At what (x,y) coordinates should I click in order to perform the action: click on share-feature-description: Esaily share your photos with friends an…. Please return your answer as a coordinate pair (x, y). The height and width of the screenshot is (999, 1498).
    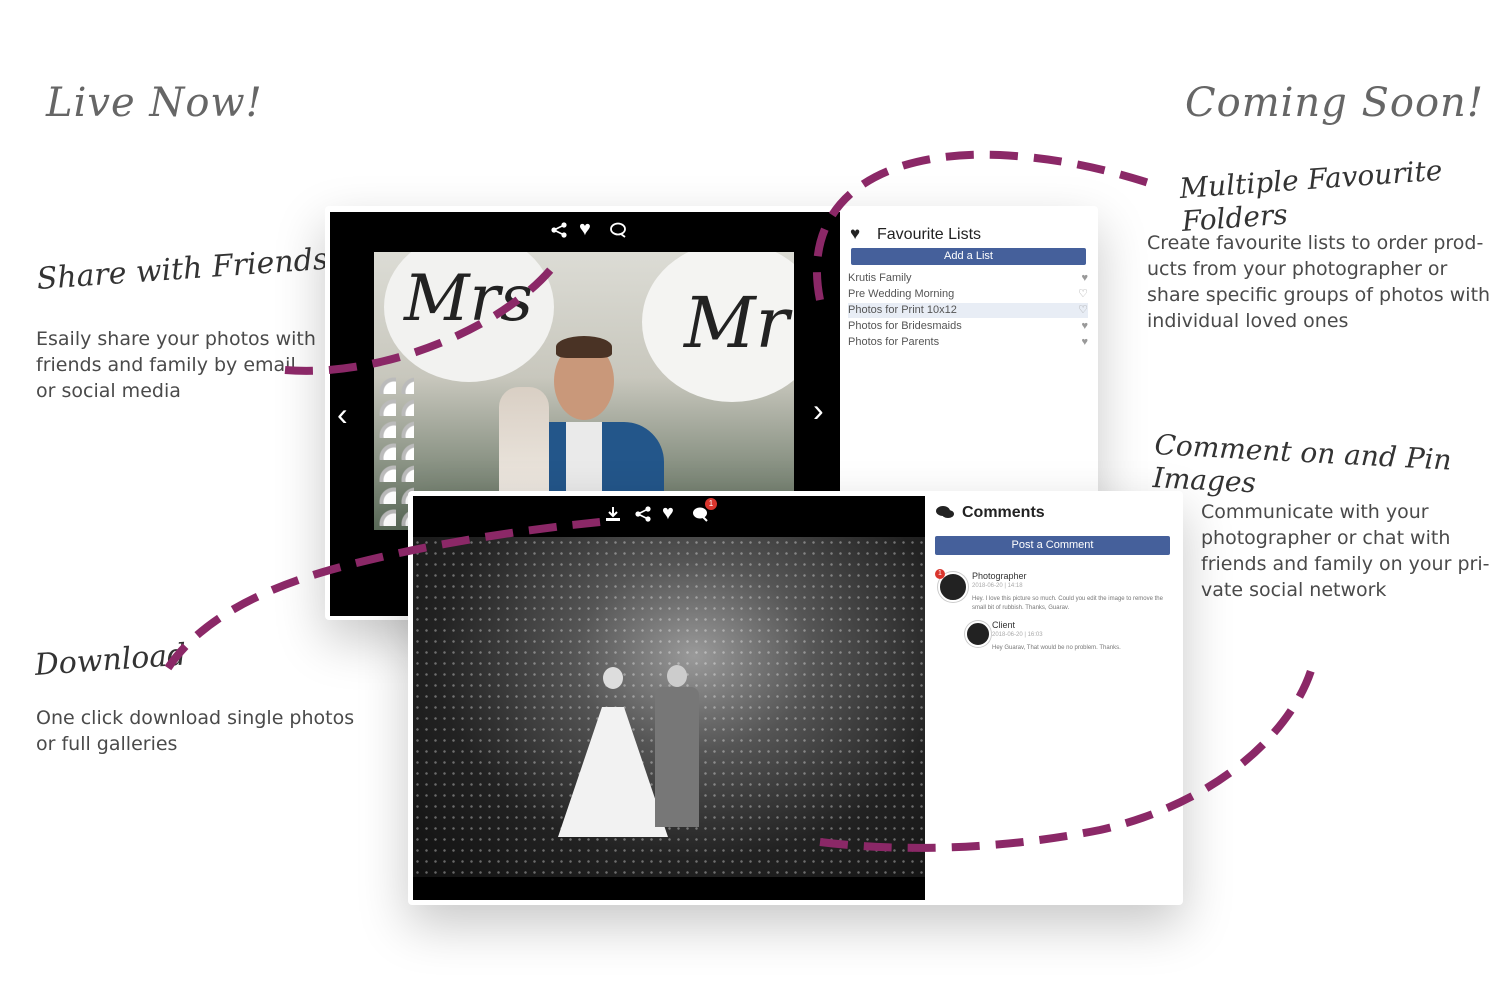
    Looking at the image, I should click on (176, 365).